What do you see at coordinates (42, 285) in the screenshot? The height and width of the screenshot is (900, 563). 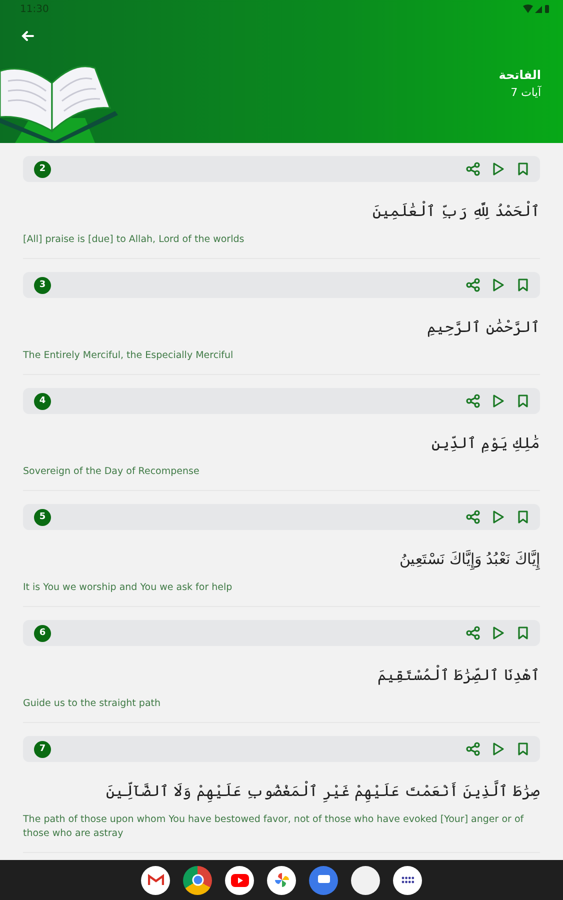 I see `verse-number: 3` at bounding box center [42, 285].